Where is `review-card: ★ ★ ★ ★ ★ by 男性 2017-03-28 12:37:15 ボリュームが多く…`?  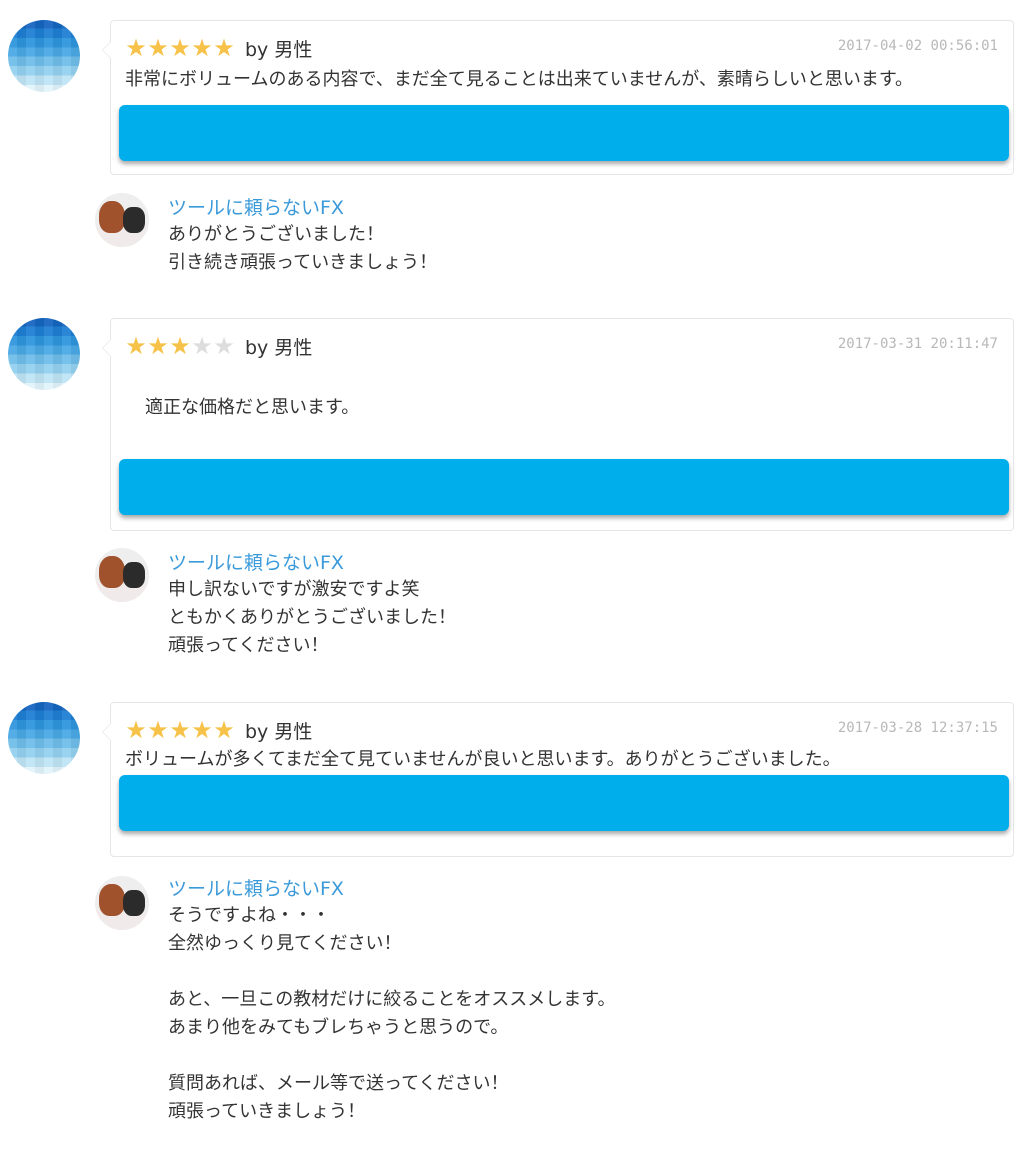 review-card: ★ ★ ★ ★ ★ by 男性 2017-03-28 12:37:15 ボリュームが多く… is located at coordinates (558, 779).